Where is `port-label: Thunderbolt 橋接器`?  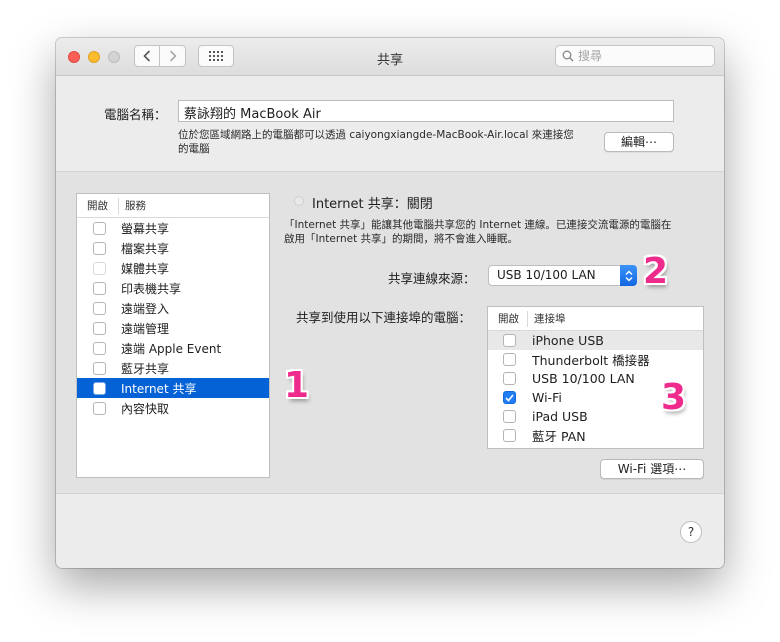
port-label: Thunderbolt 橋接器 is located at coordinates (591, 360).